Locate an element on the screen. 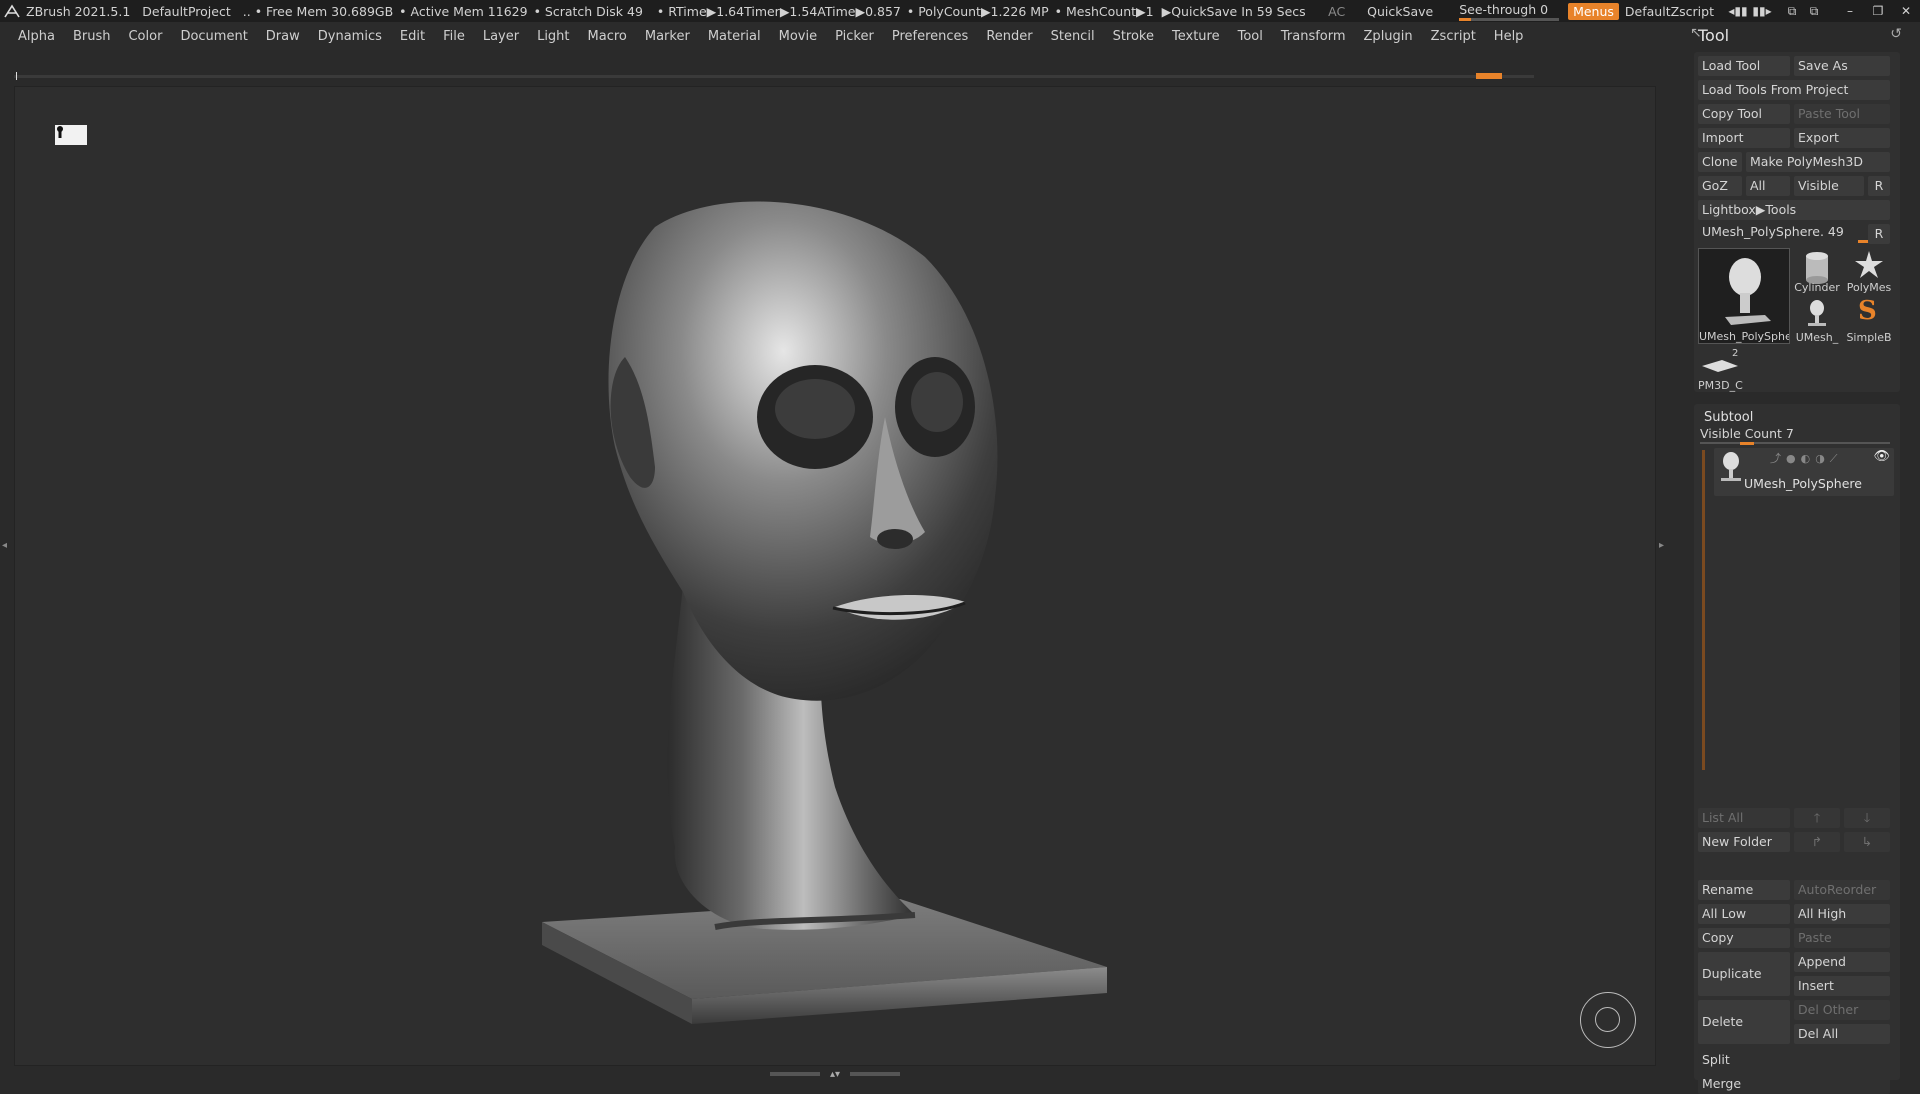 Image resolution: width=1920 pixels, height=1094 pixels. folder-in-icon: ↳ is located at coordinates (1867, 842).